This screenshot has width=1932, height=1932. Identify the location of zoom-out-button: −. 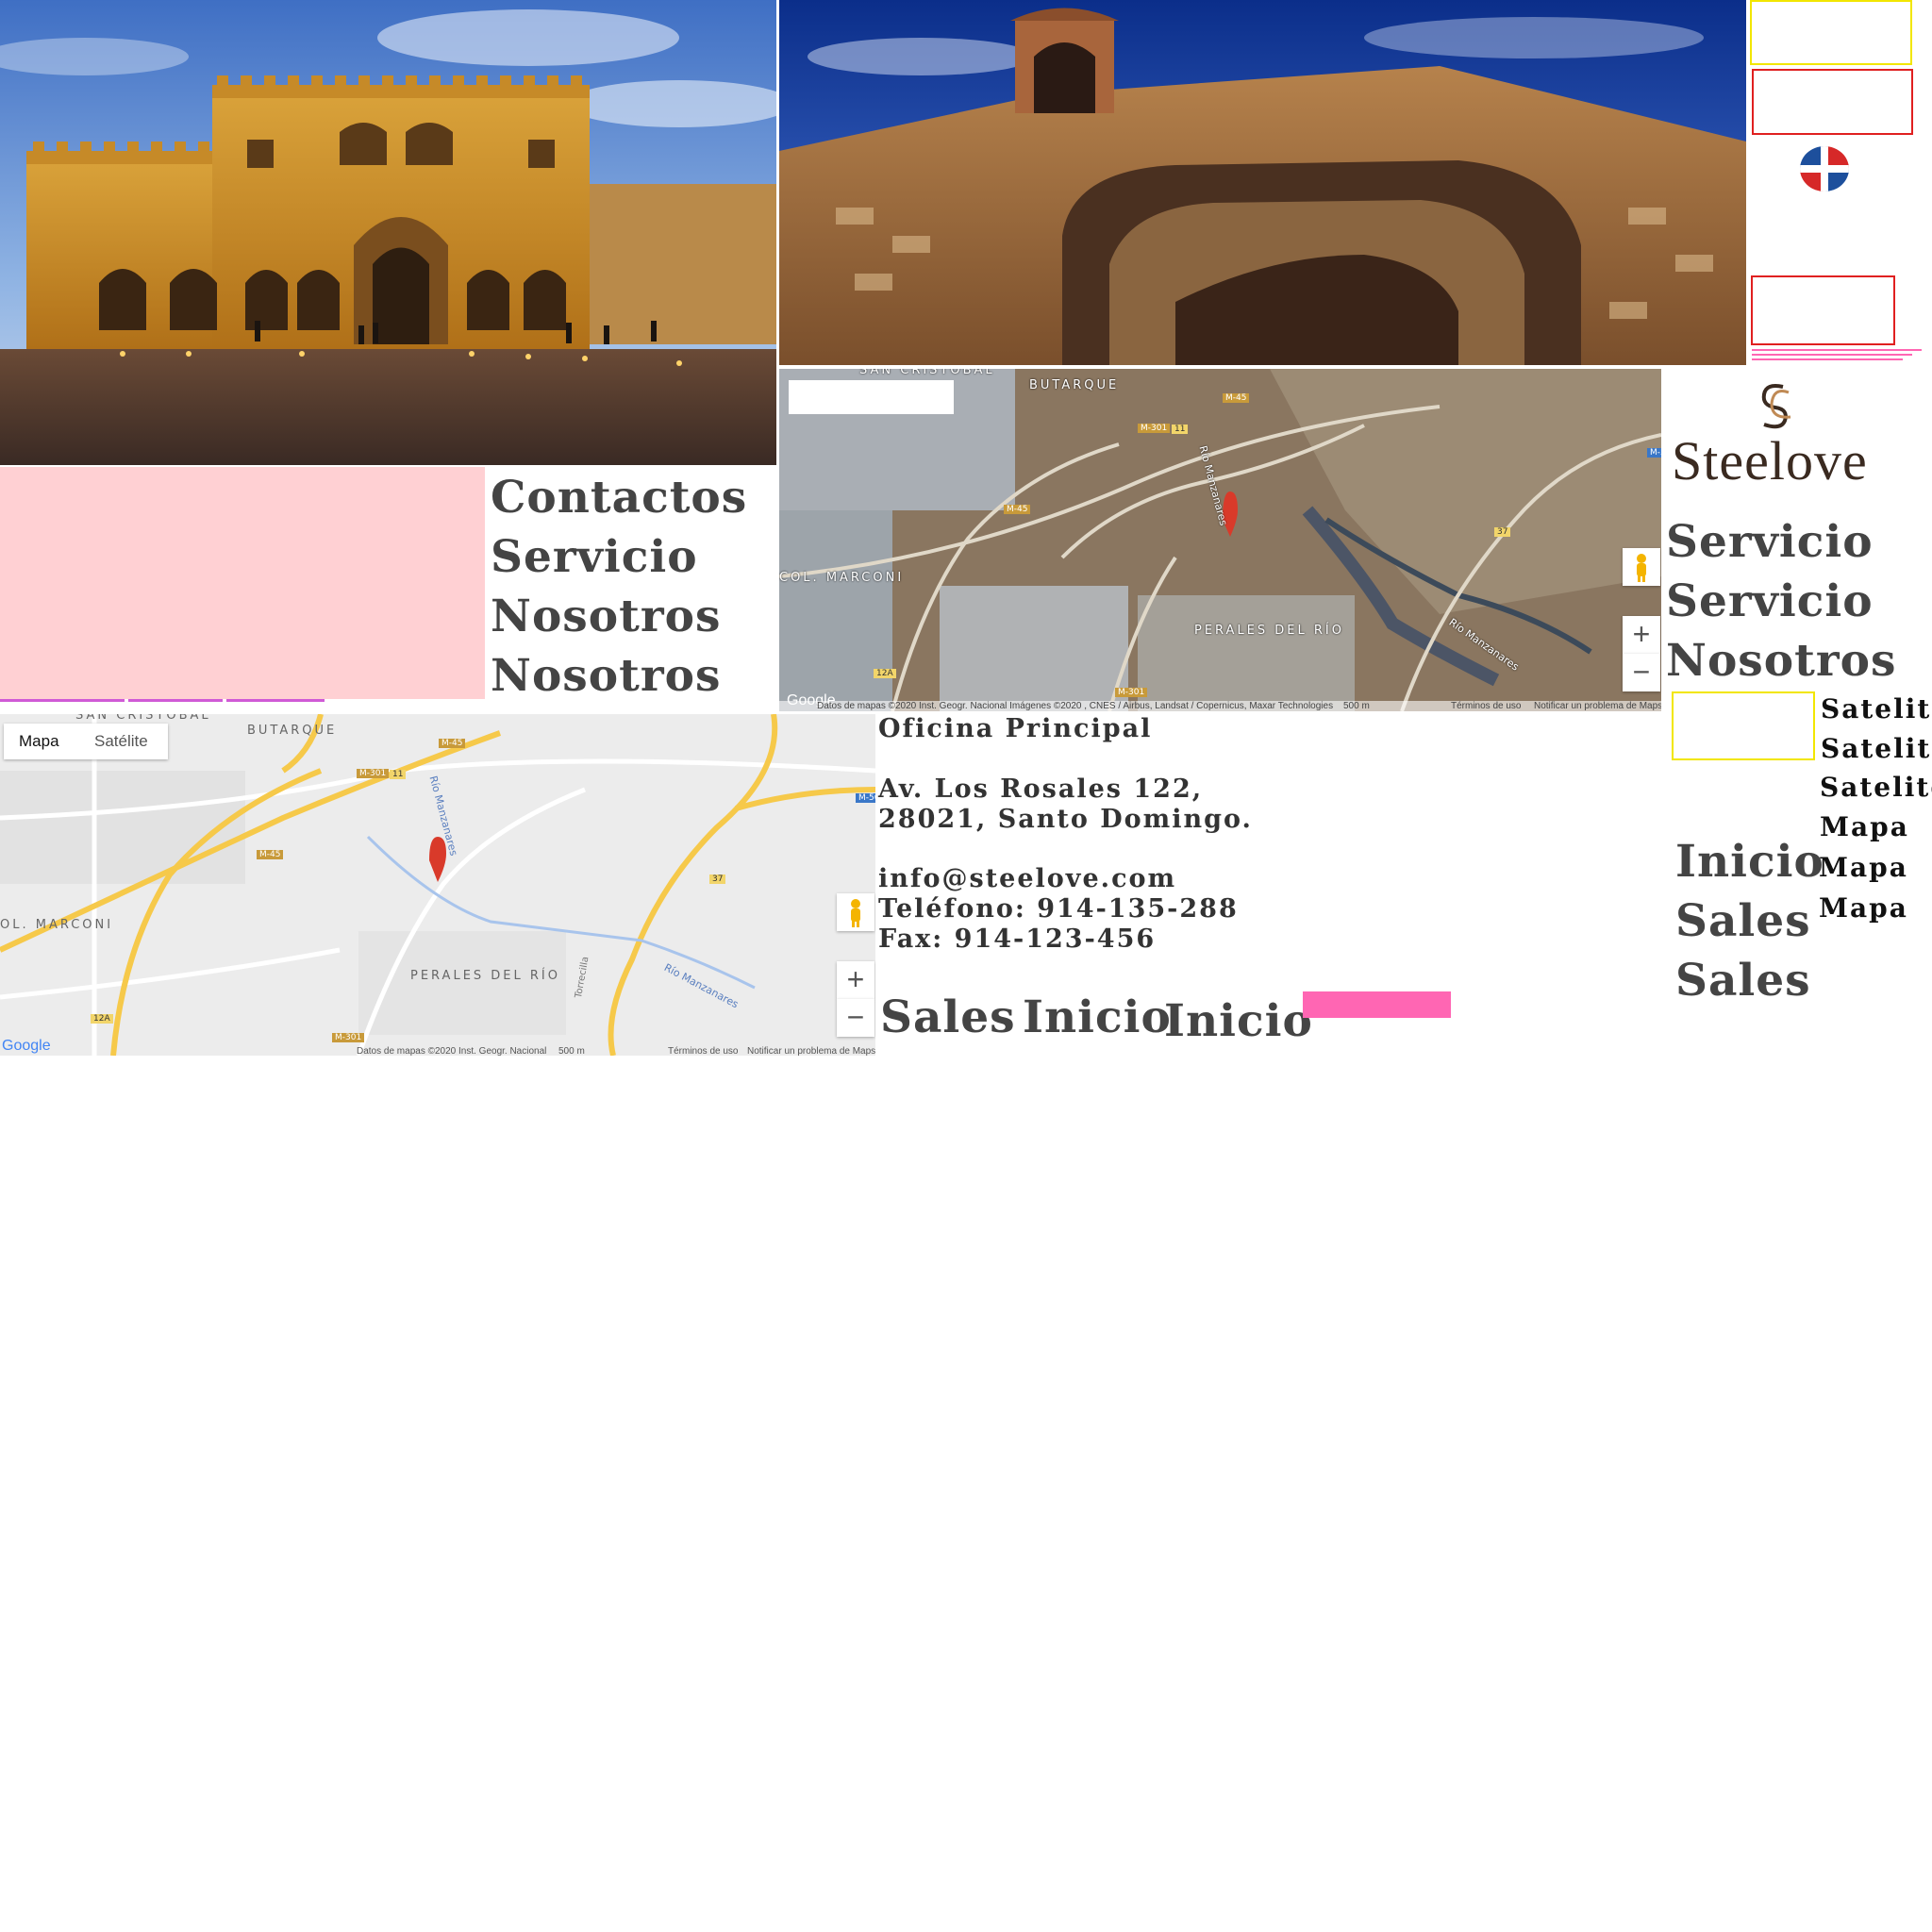
(1642, 672).